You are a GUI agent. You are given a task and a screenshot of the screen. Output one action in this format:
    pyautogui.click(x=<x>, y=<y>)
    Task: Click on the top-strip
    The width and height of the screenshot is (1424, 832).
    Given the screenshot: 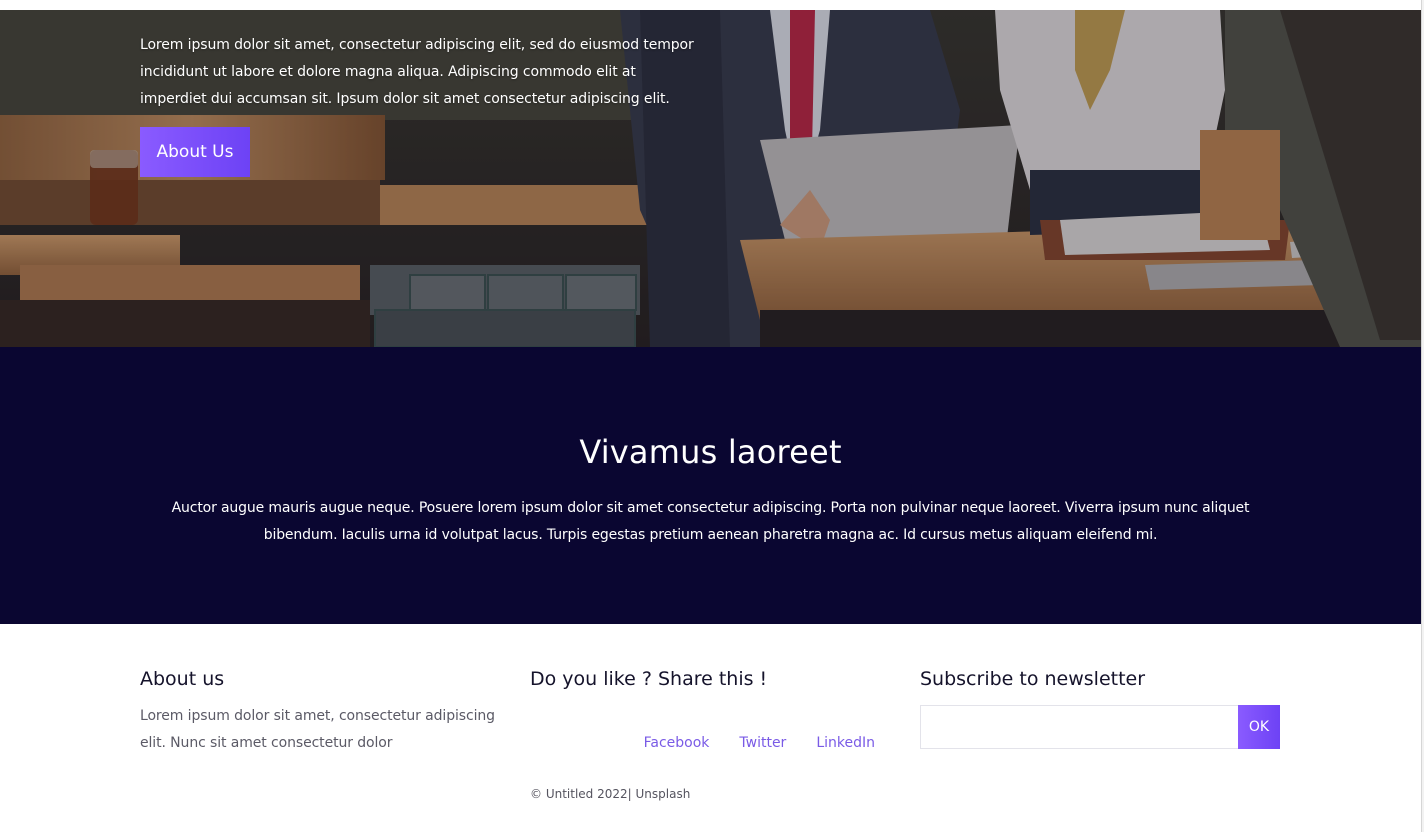 What is the action you would take?
    pyautogui.click(x=712, y=5)
    